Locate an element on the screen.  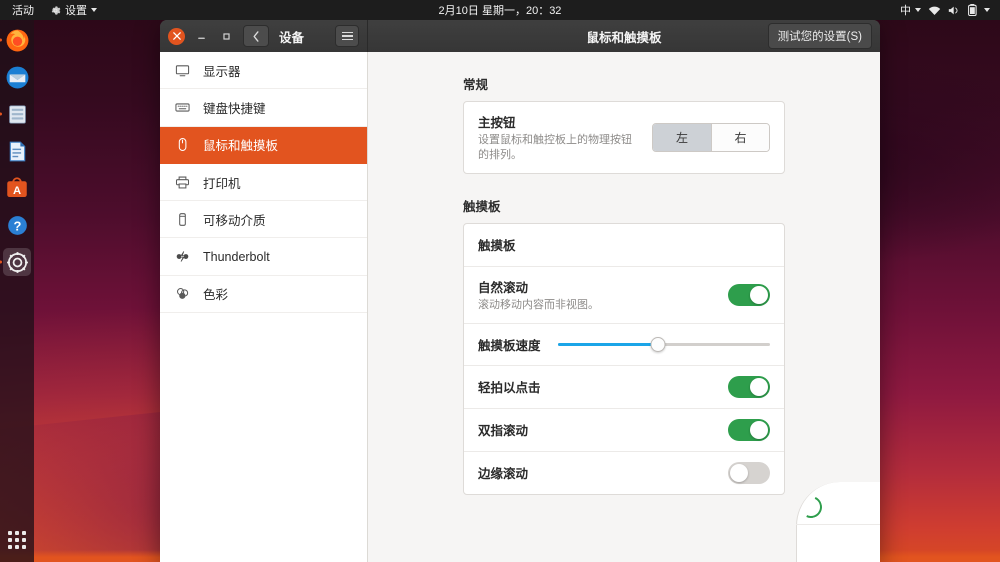
dock-item-settings is located at coordinates (15, 262).